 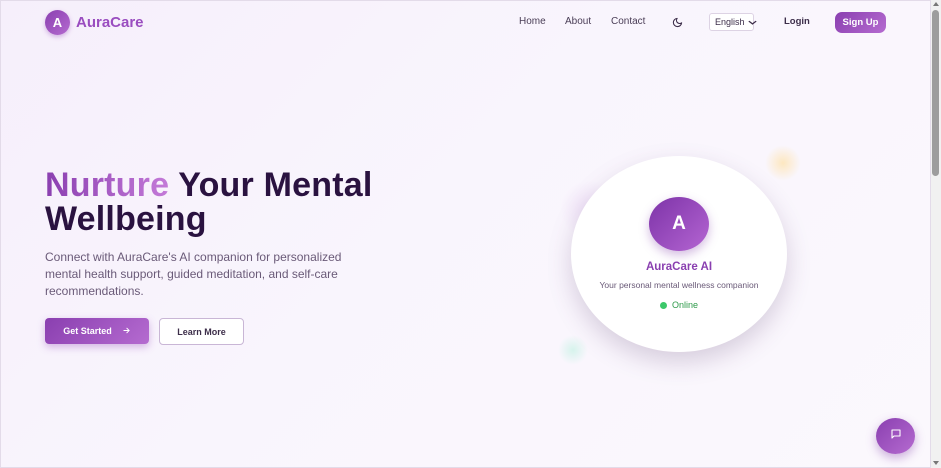 I want to click on brand-logo: A AuraCare, so click(x=94, y=22).